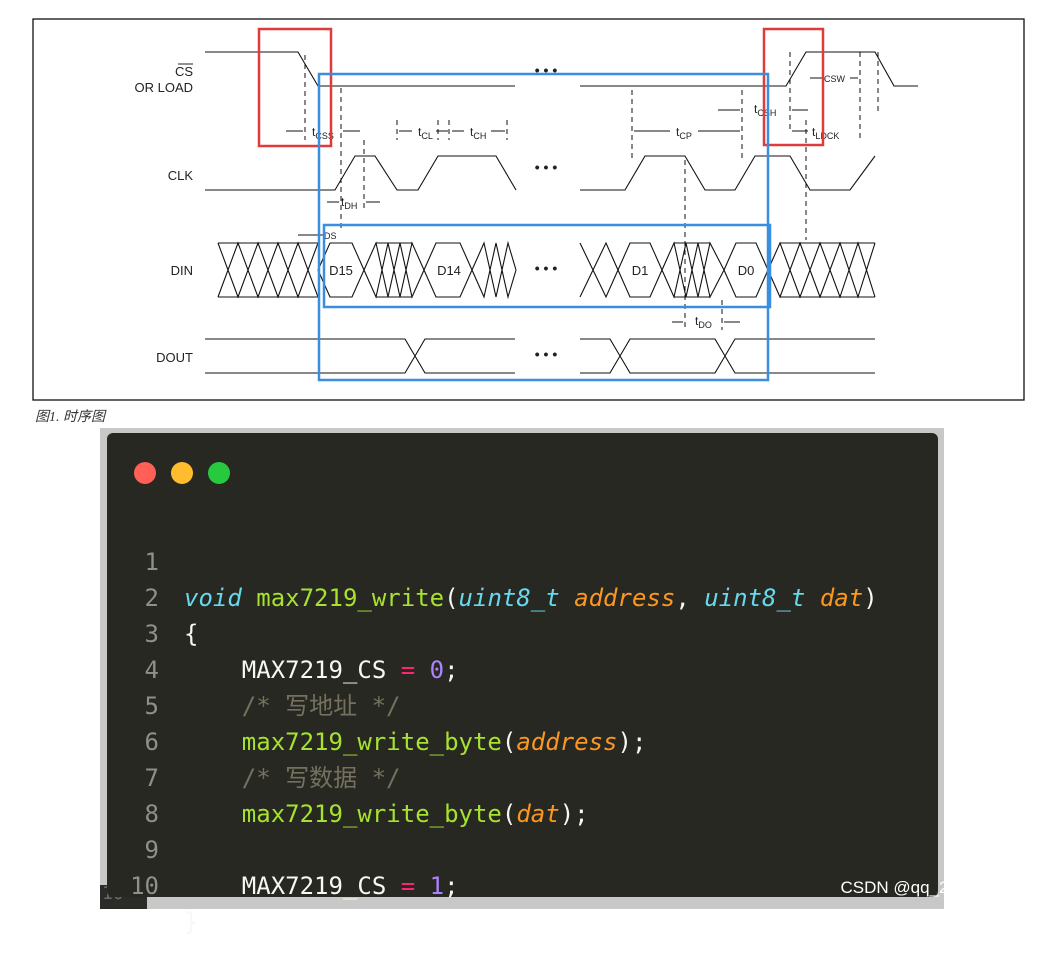 This screenshot has width=1057, height=976. Describe the element at coordinates (942, 887) in the screenshot. I see `csdn-watermark: CSDN @qq_25814297-npl` at that location.